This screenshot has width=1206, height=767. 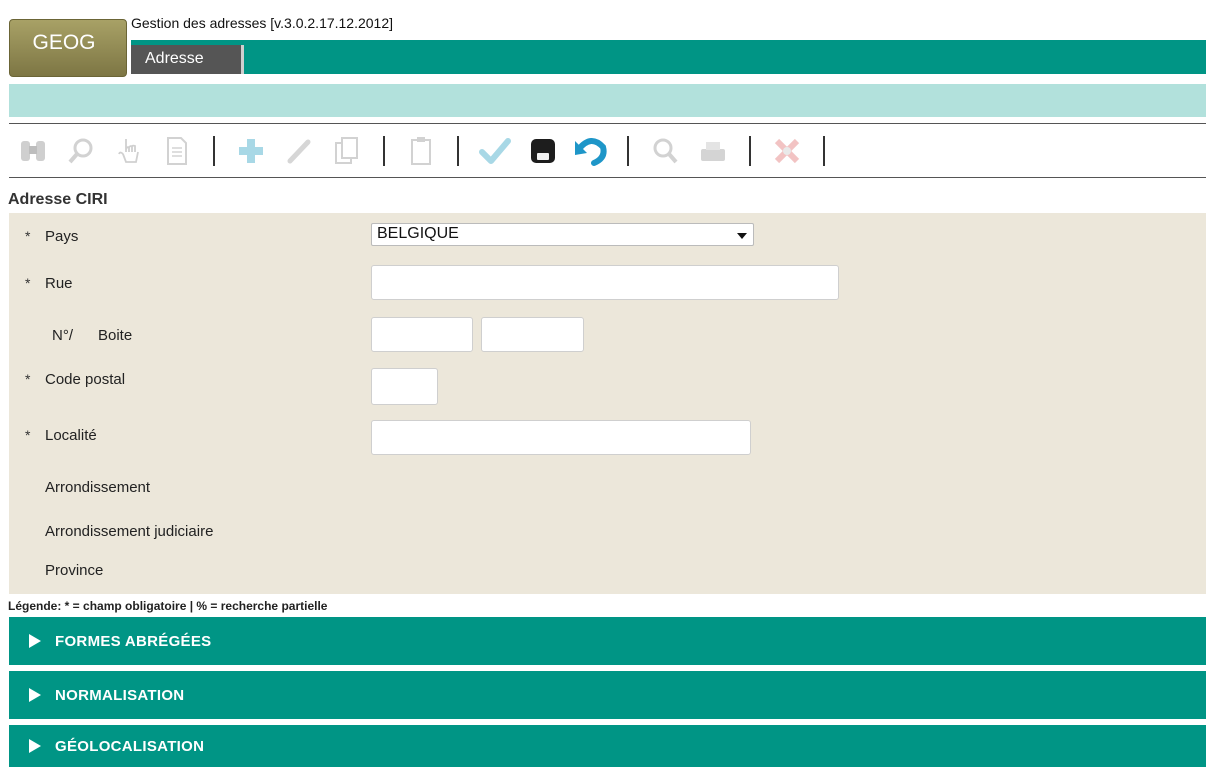 What do you see at coordinates (607, 746) in the screenshot?
I see `accordion-geolocalisation: GÉOLOCALISATION` at bounding box center [607, 746].